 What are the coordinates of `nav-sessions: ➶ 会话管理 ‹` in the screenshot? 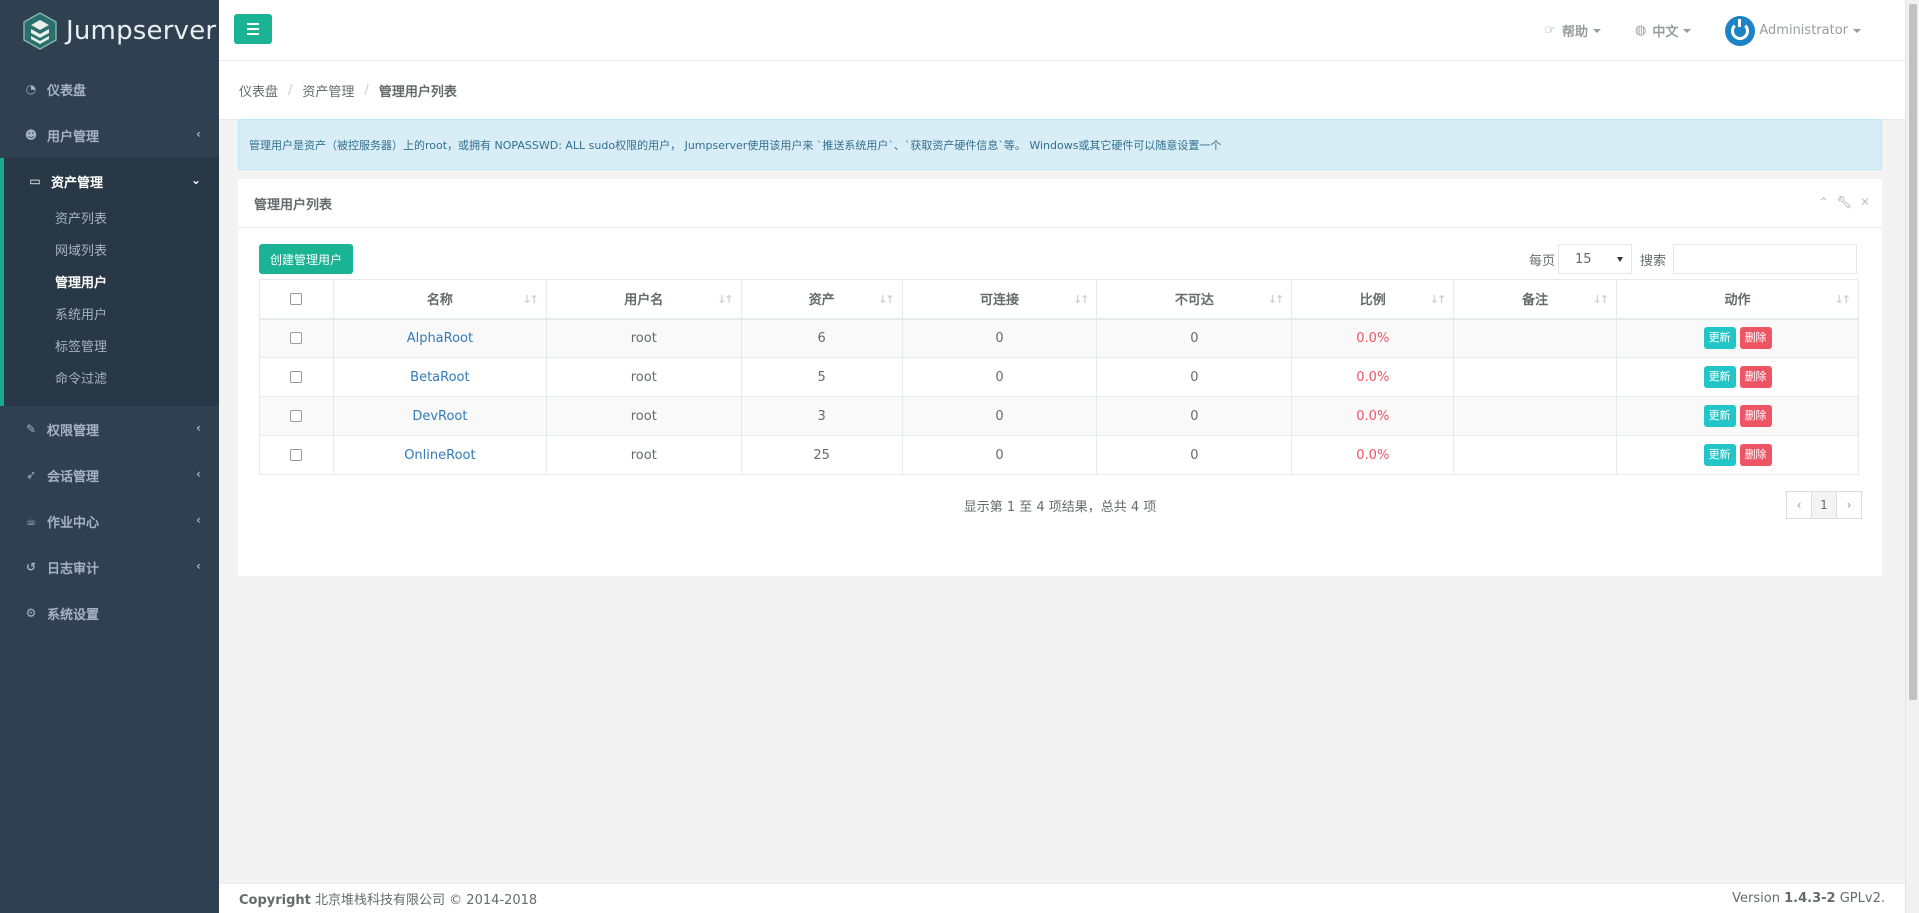 It's located at (109, 475).